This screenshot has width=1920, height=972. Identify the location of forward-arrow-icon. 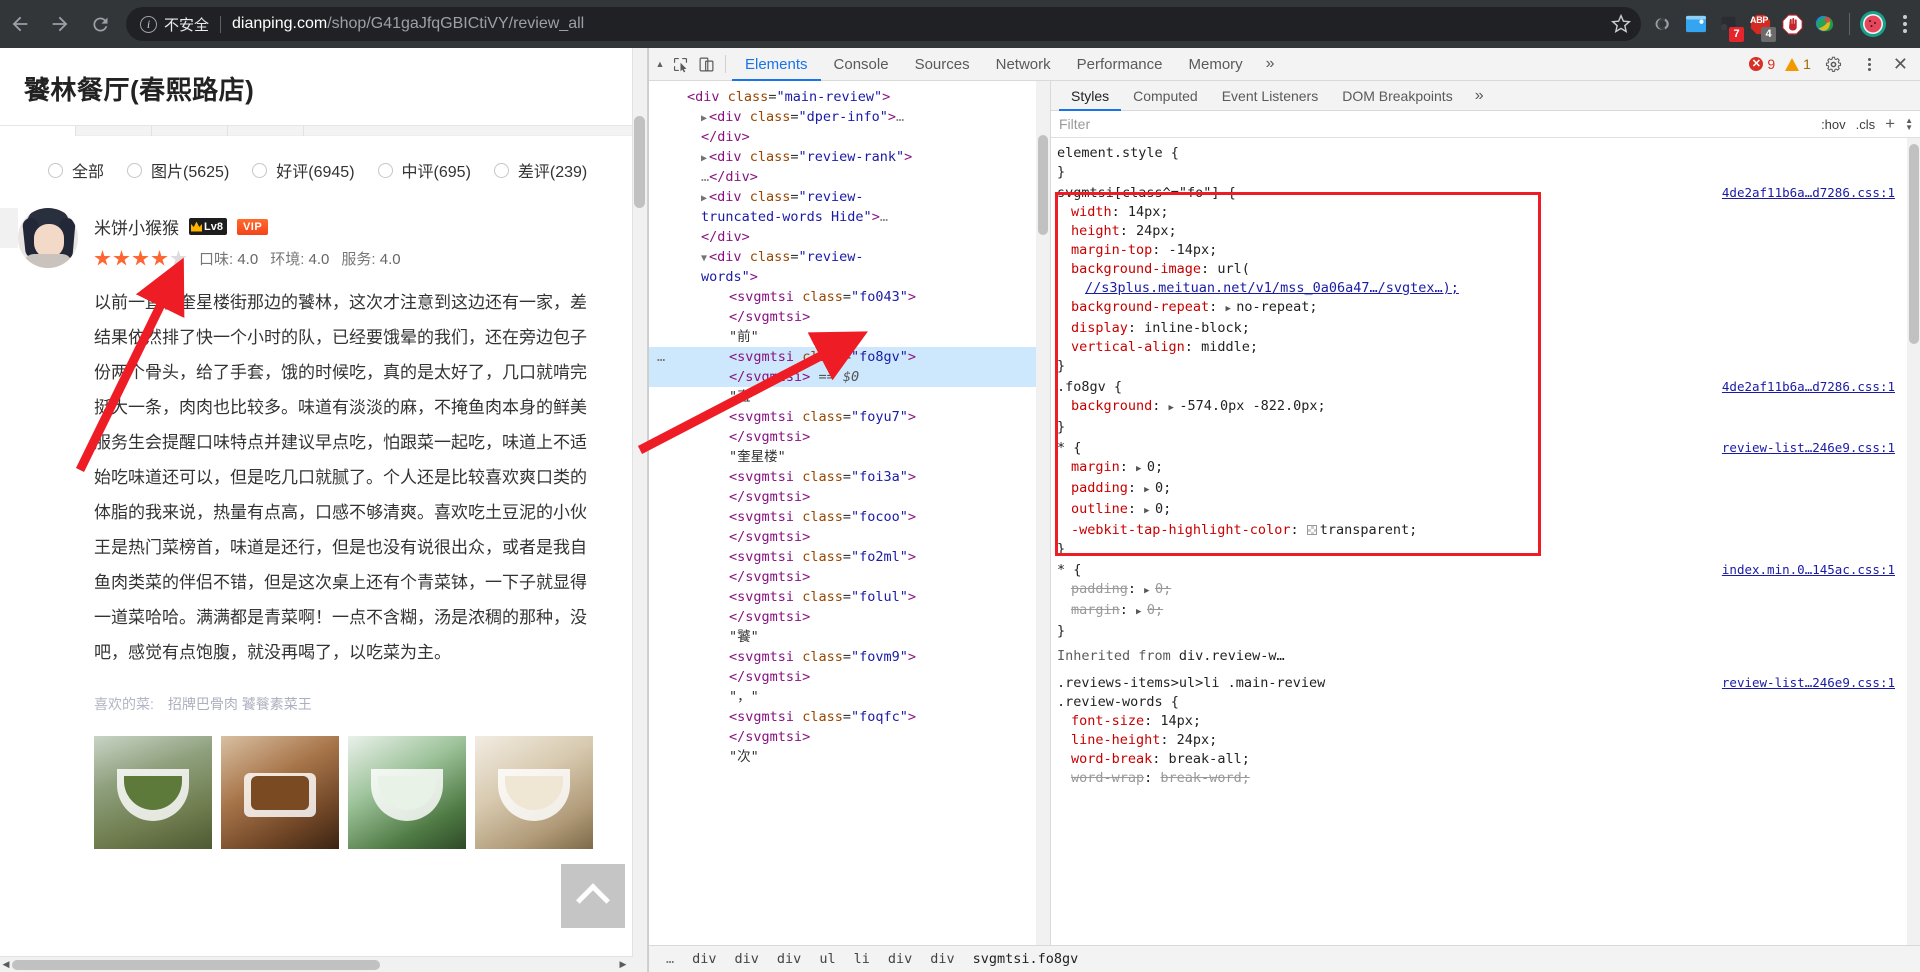
(60, 24).